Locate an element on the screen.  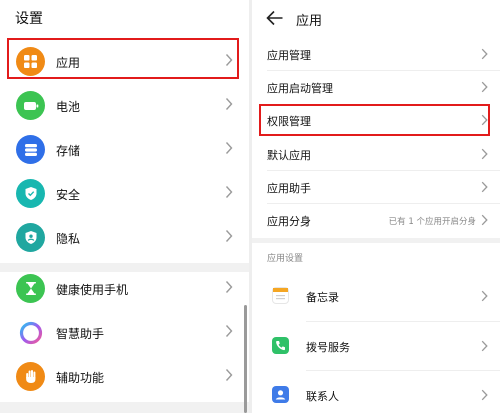
apps-item-startup-management: 应用启动管理 is located at coordinates (376, 87).